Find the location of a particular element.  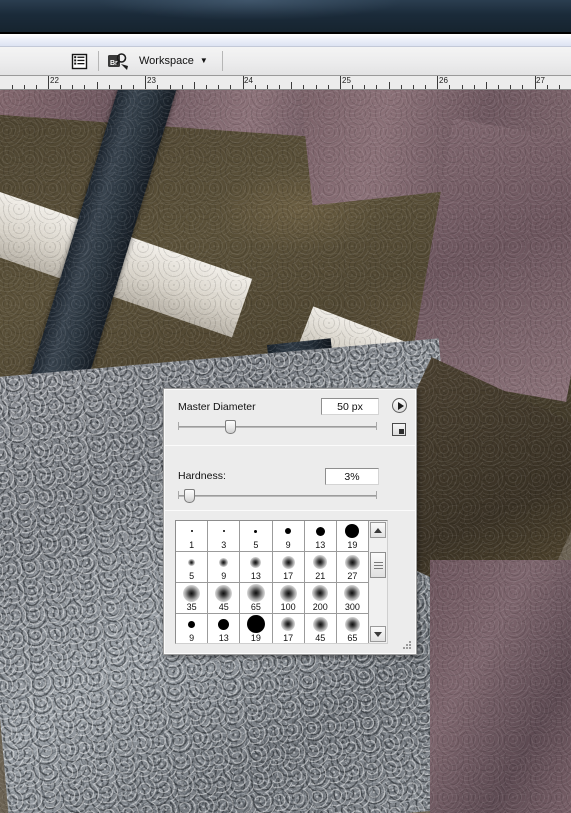

scroll-up-arrow-icon is located at coordinates (378, 530).